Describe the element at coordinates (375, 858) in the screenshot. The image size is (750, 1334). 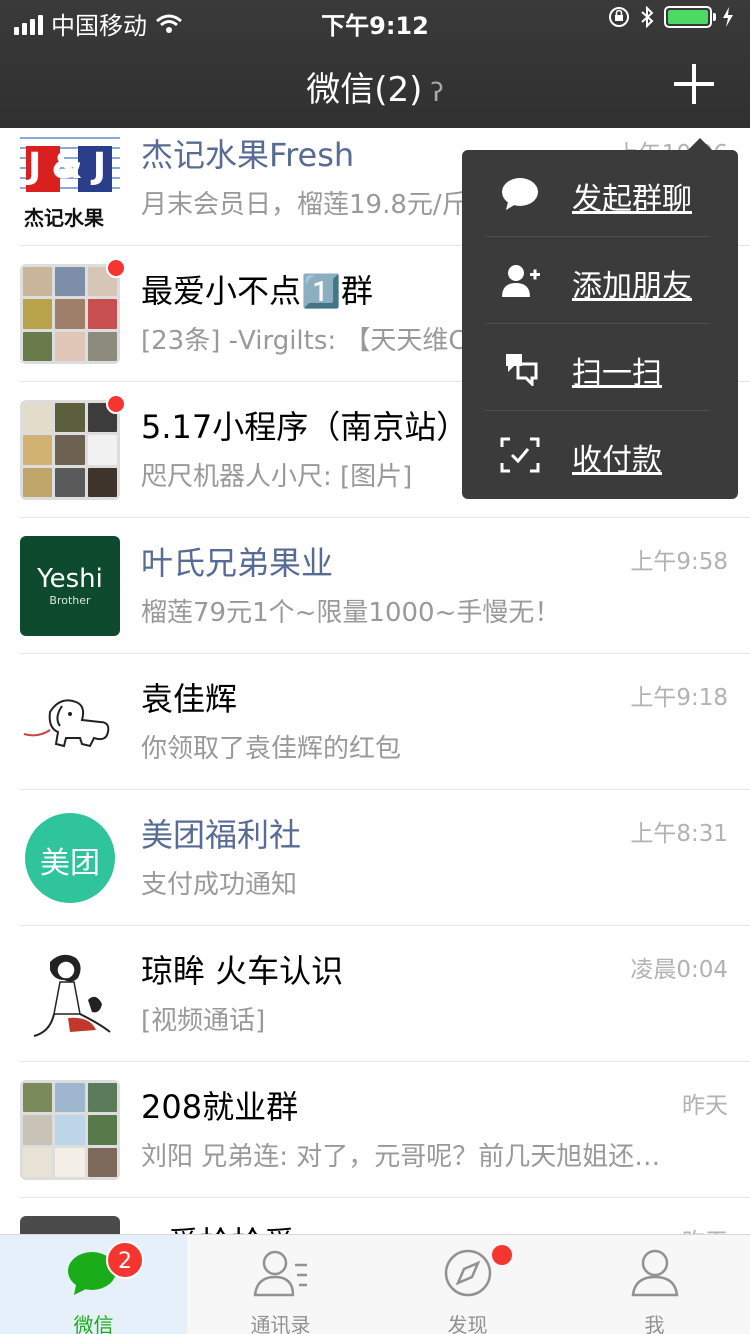
I see `chat-row: 美团 美团福利社 支付成功通知 上午8:31` at that location.